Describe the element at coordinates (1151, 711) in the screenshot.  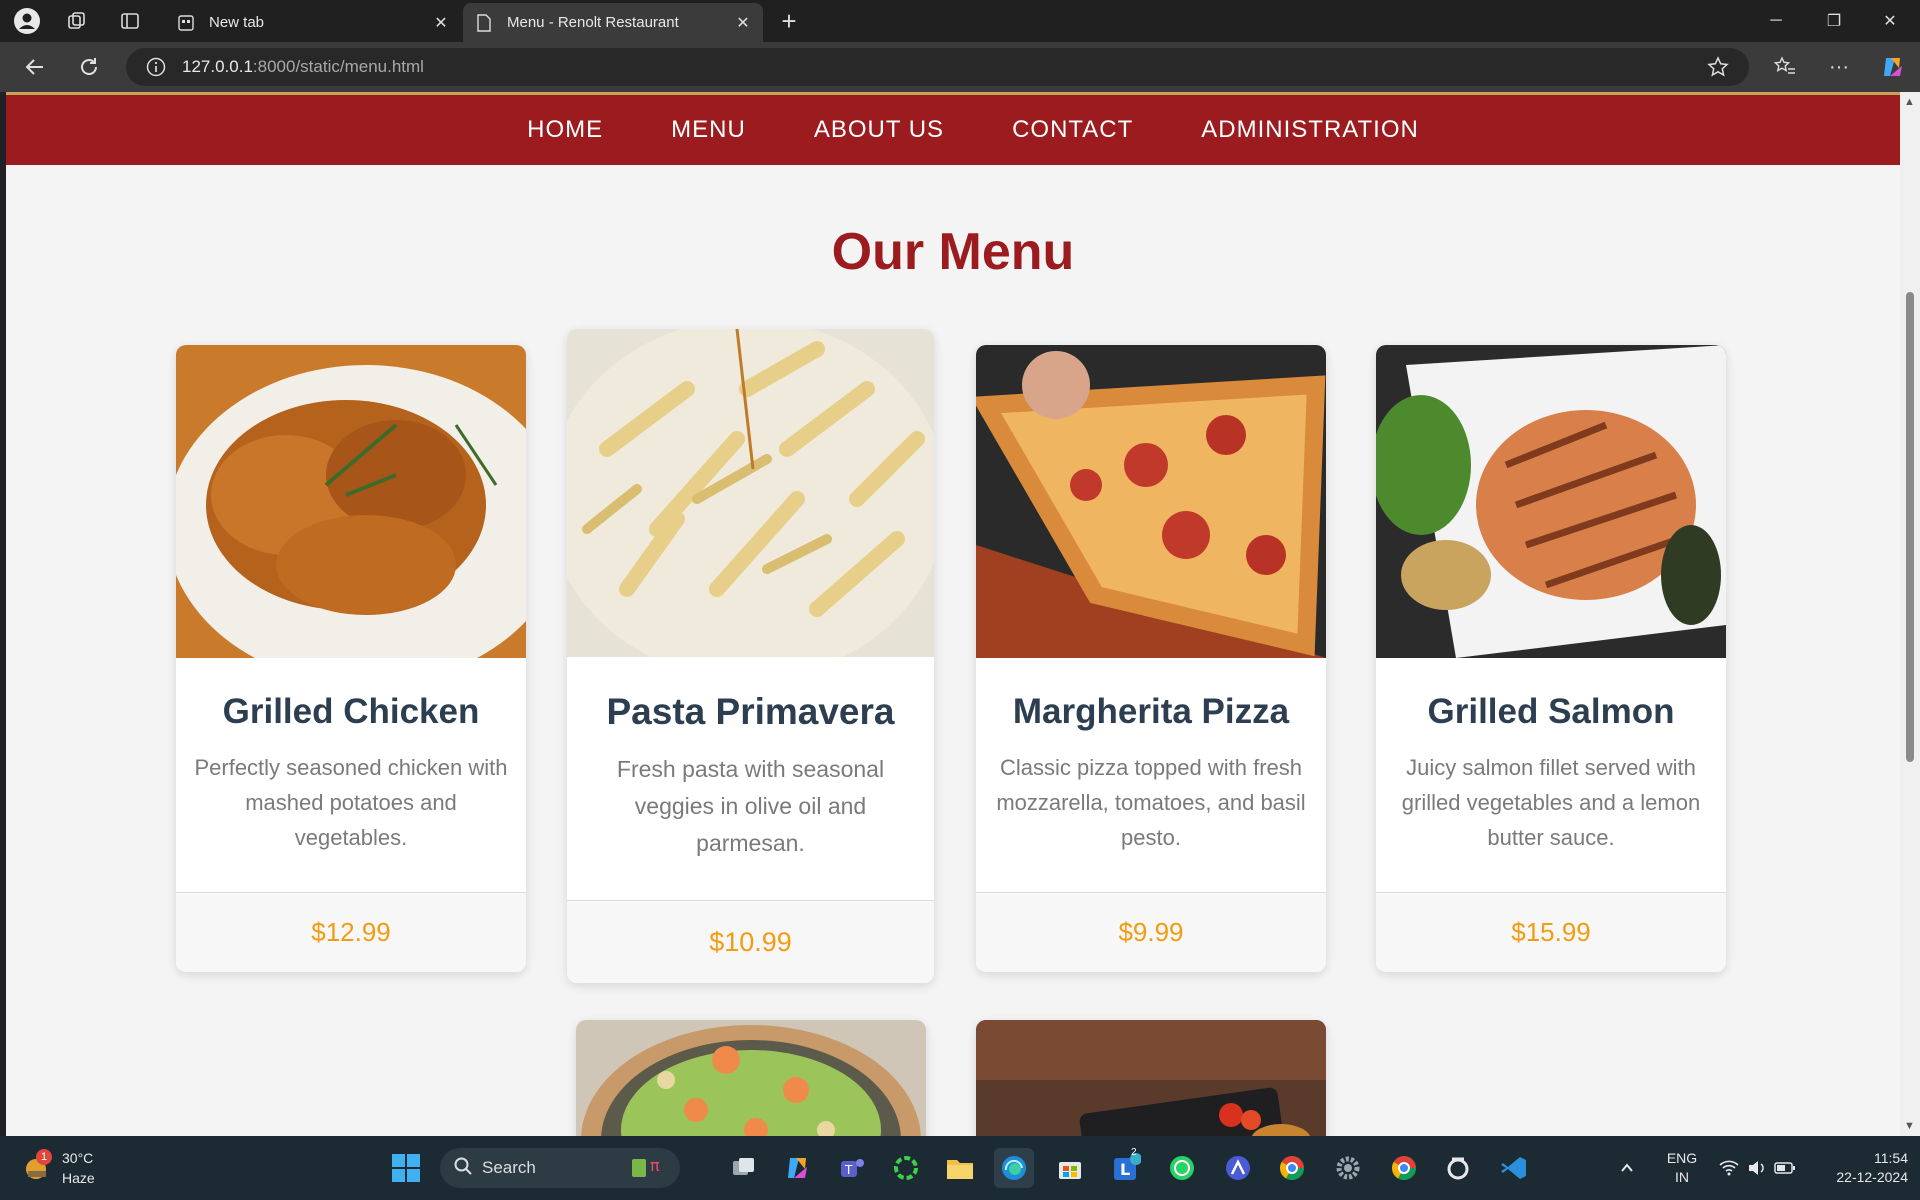
I see `item-name: Margherita Pizza` at that location.